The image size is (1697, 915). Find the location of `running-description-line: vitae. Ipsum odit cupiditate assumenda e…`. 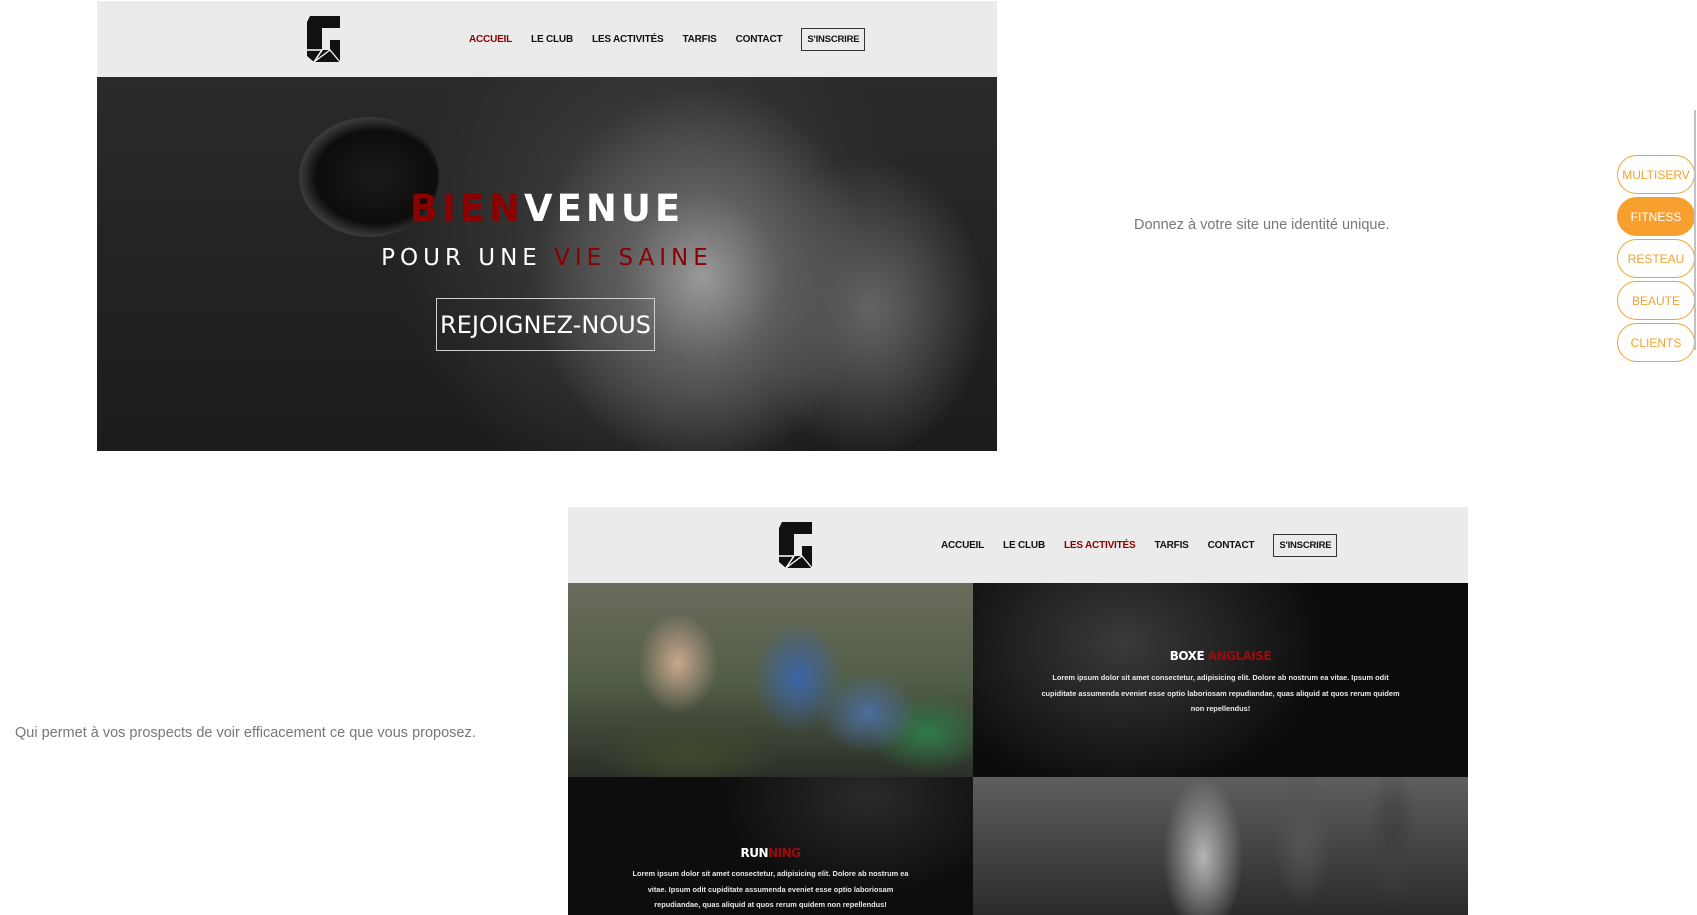

running-description-line: vitae. Ipsum odit cupiditate assumenda e… is located at coordinates (770, 889).